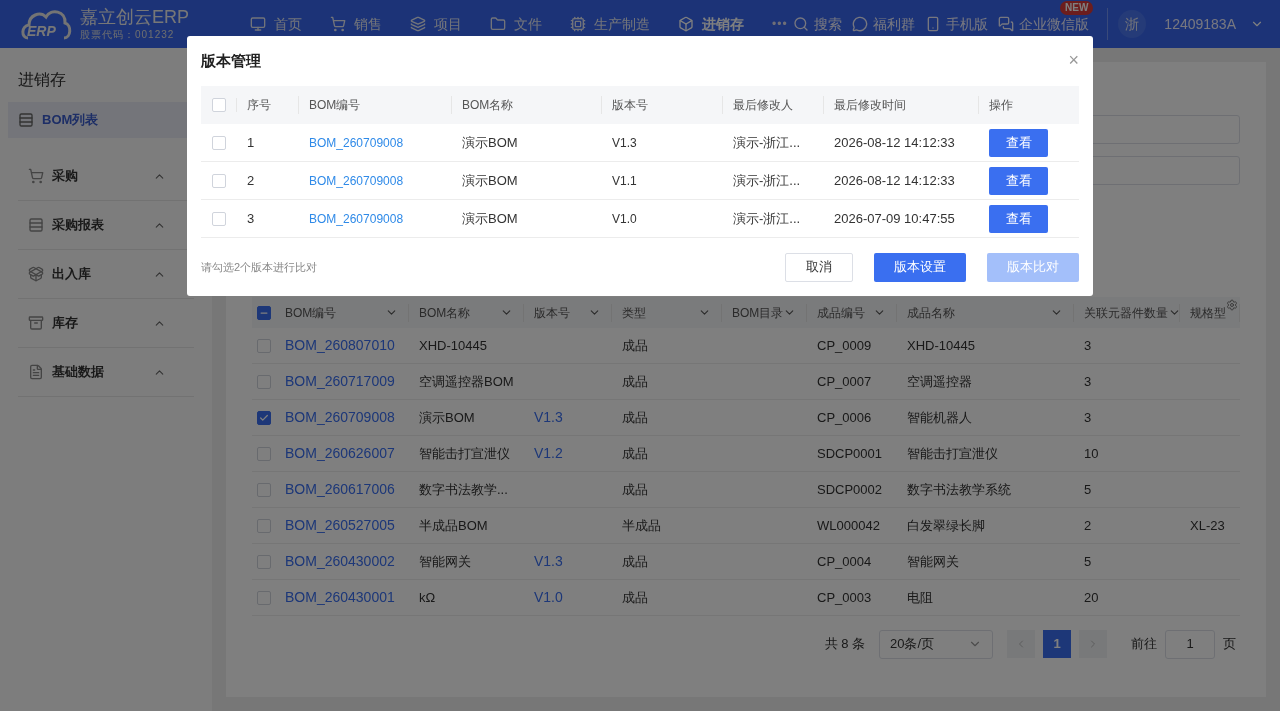 This screenshot has height=711, width=1280. Describe the element at coordinates (1126, 312) in the screenshot. I see `column-header: 关联元器件数量` at that location.